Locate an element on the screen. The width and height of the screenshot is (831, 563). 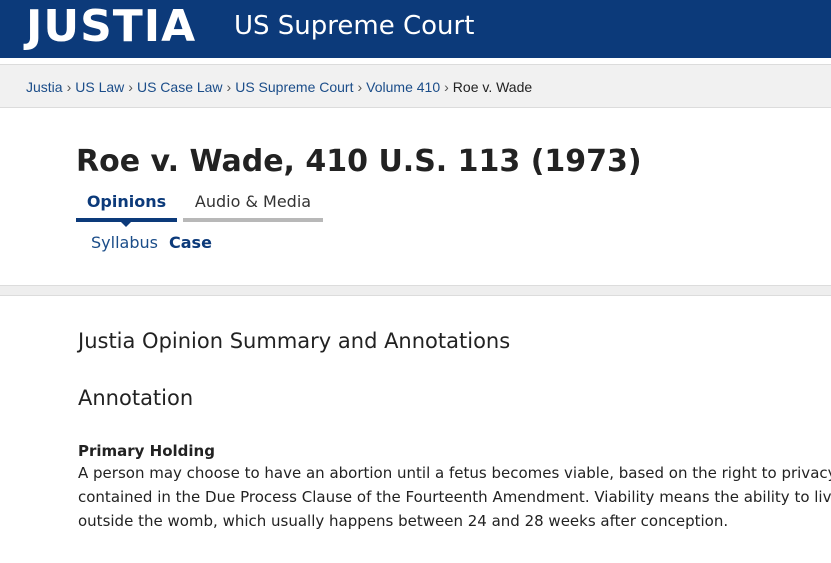
site-header: JUSTIA US Supreme Court is located at coordinates (415, 29).